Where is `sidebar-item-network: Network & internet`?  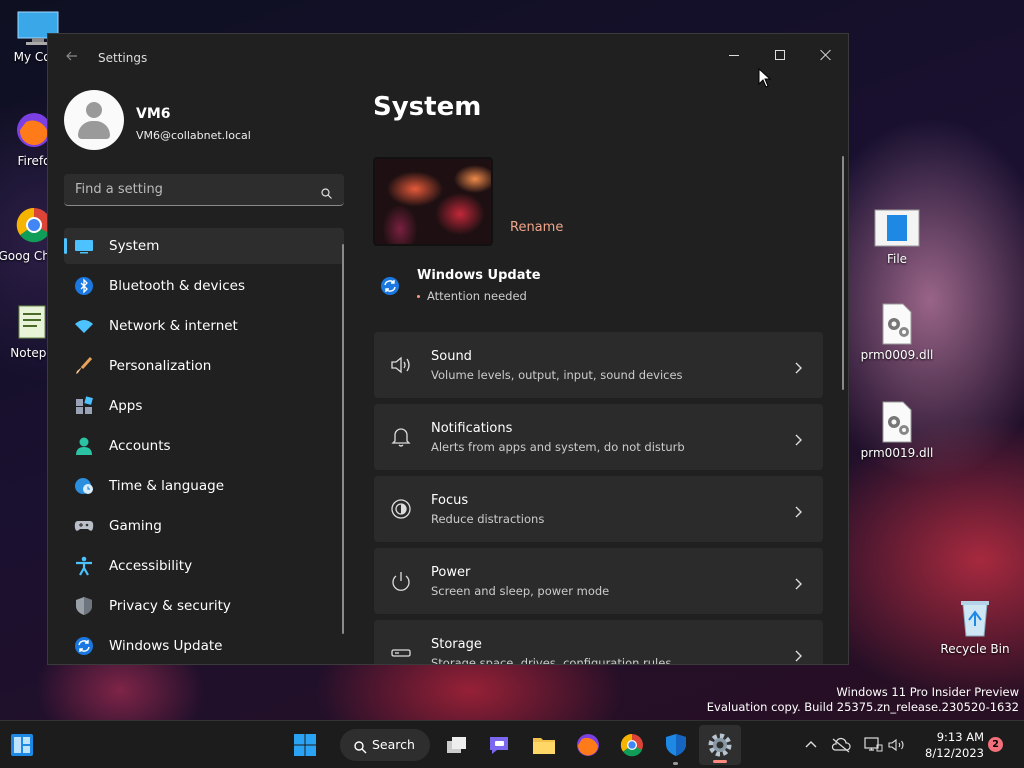
sidebar-item-network: Network & internet is located at coordinates (204, 326).